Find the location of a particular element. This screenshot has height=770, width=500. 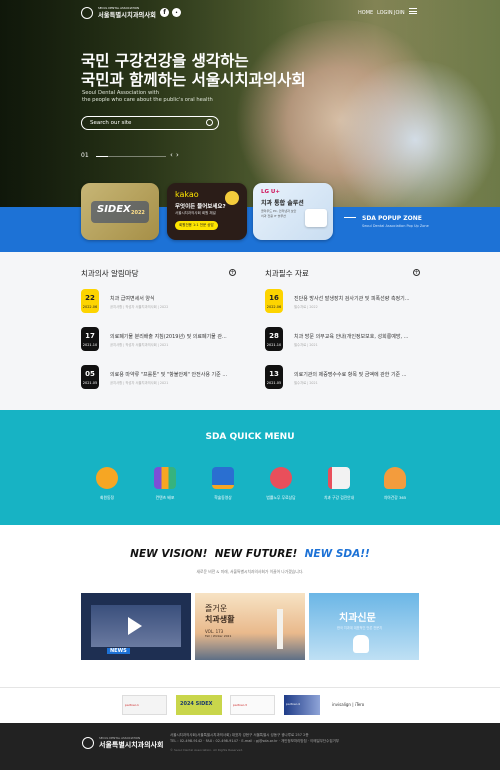

play-icon is located at coordinates (135, 626).